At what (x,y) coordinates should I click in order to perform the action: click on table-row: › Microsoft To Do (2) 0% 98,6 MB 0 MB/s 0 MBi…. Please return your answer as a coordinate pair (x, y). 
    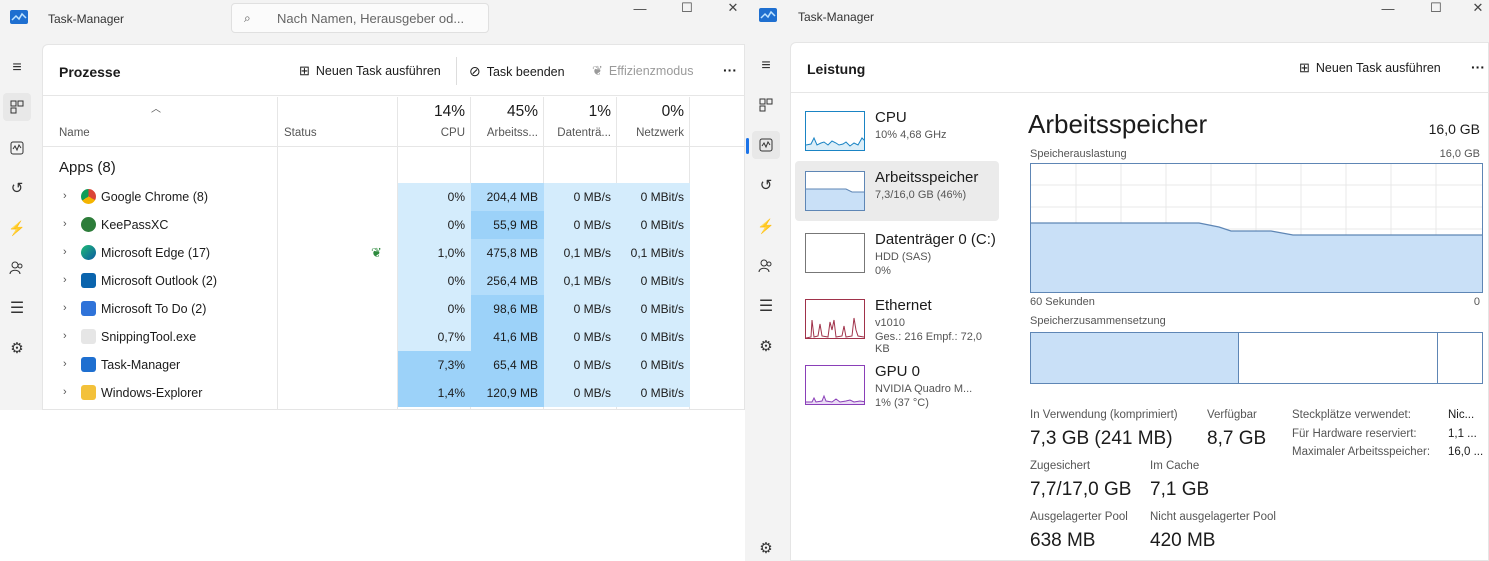
    Looking at the image, I should click on (393, 309).